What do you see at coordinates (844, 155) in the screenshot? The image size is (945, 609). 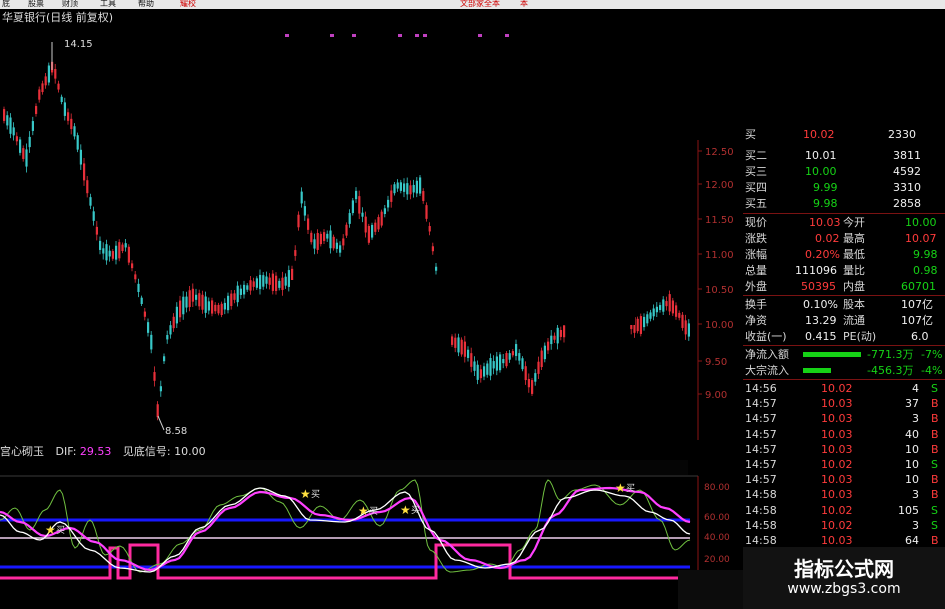 I see `bid-row-2: 买二 10.01 3811` at bounding box center [844, 155].